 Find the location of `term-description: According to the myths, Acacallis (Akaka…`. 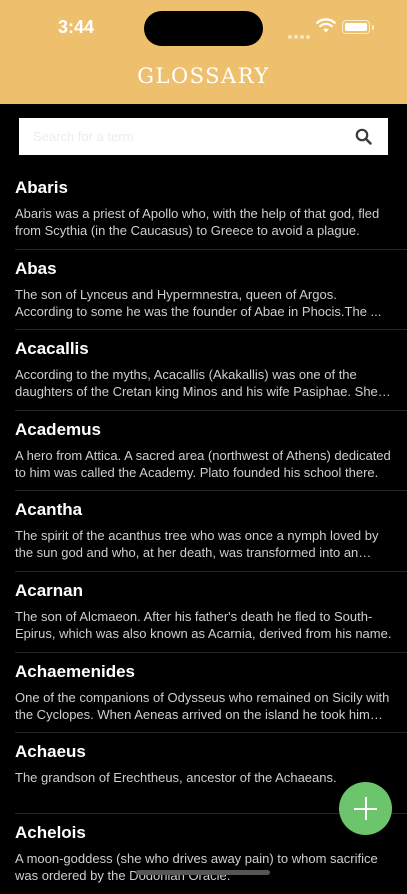

term-description: According to the myths, Acacallis (Akaka… is located at coordinates (196, 383).